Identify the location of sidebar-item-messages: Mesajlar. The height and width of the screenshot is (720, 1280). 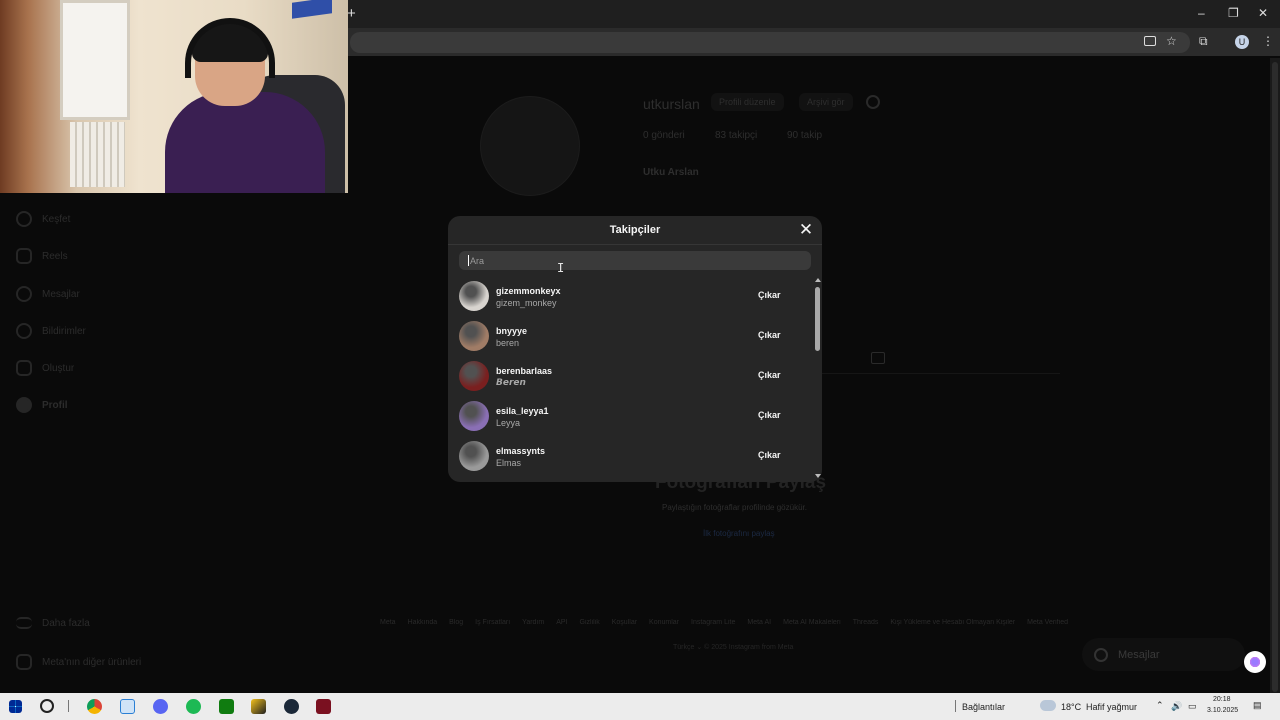
(48, 294).